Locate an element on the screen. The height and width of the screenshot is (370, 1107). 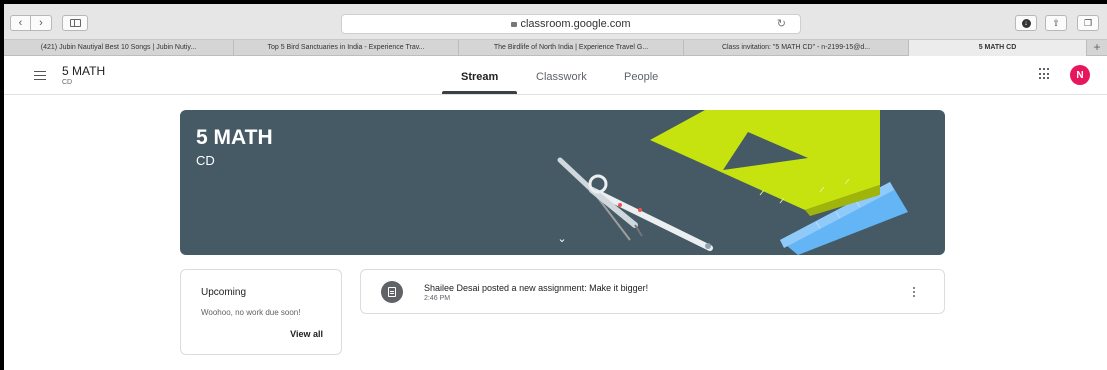
tabs-icon: ❐ is located at coordinates (1088, 22).